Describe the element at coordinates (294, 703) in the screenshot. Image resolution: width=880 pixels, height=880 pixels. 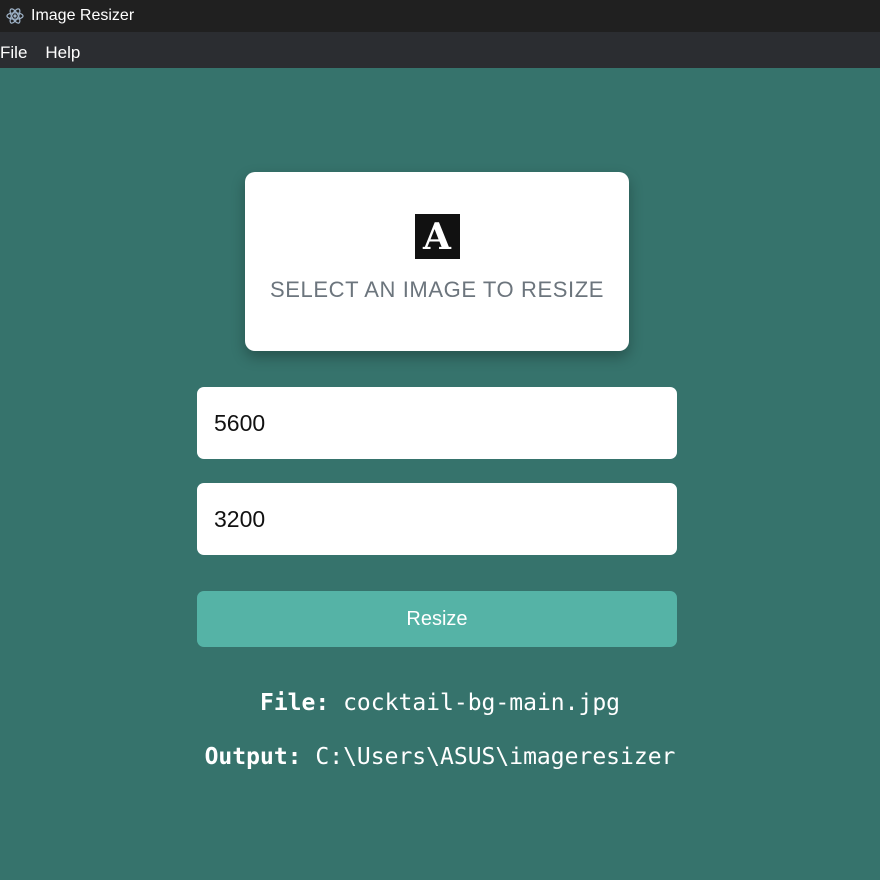
I see `file-label: File:` at that location.